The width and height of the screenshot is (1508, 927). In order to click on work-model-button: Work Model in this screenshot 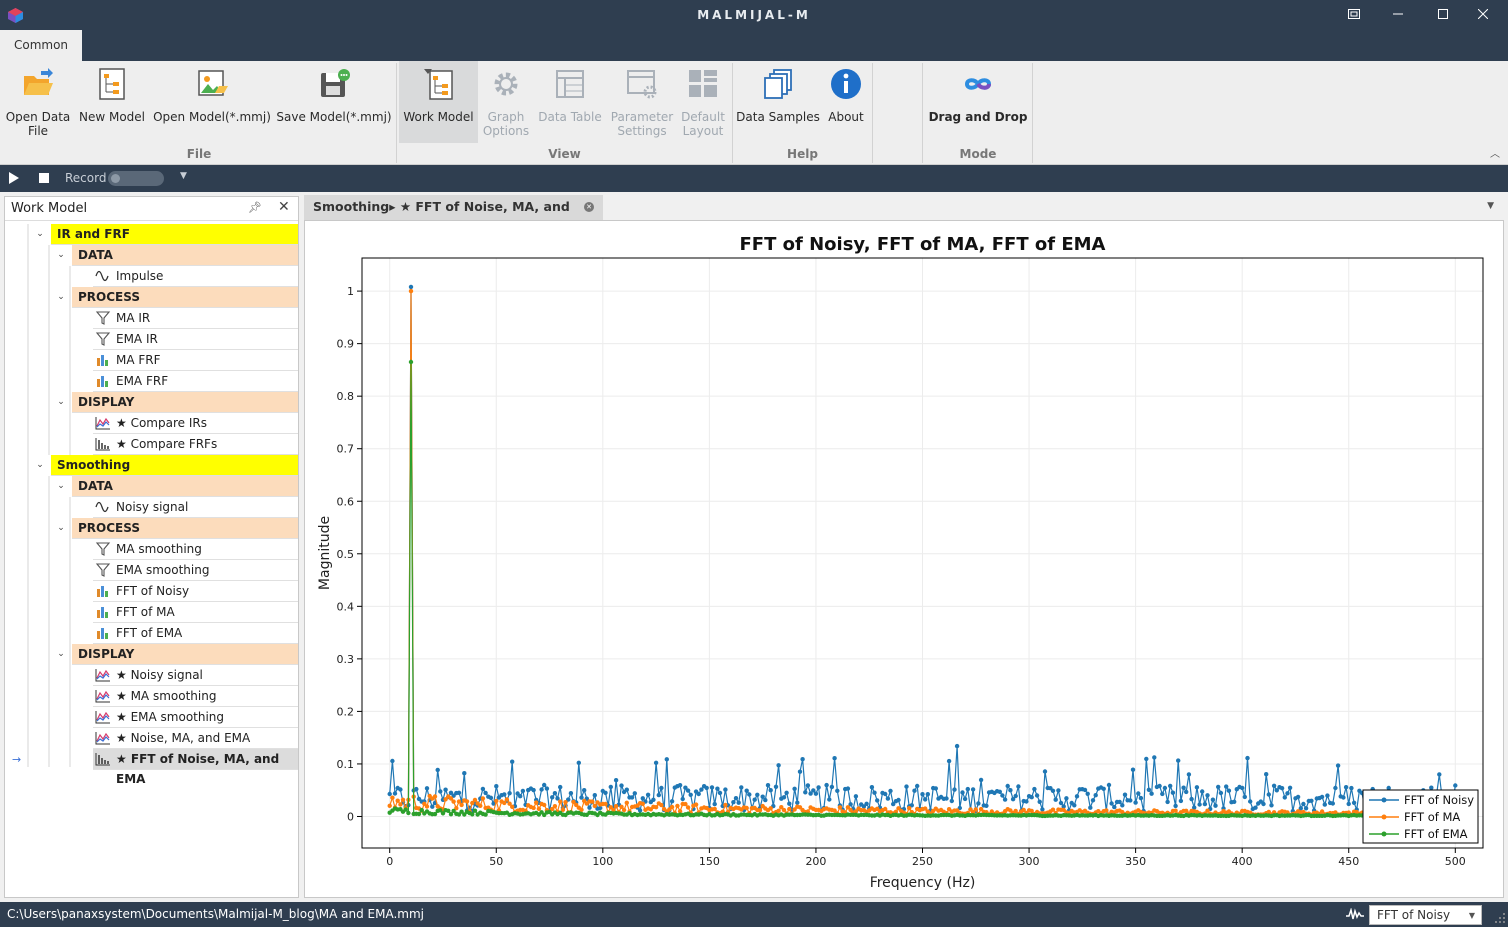, I will do `click(438, 102)`.